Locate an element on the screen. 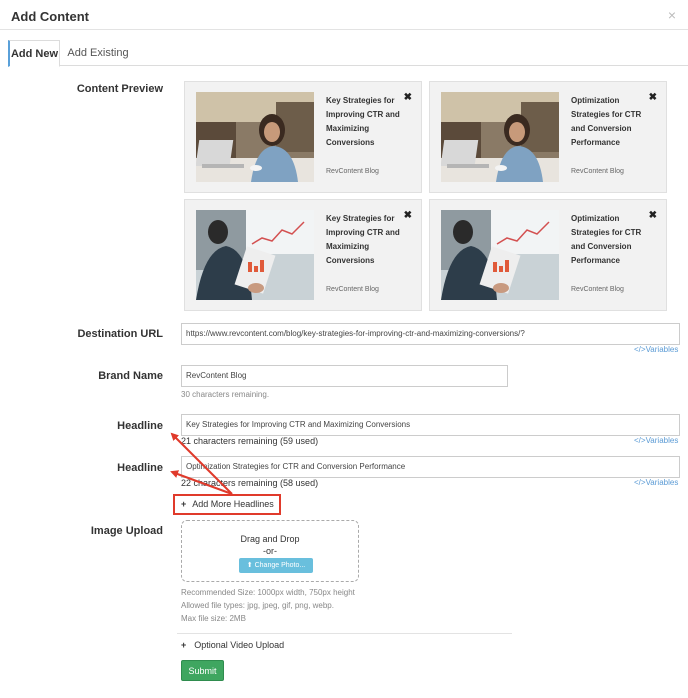  modal-header: Add Content × is located at coordinates (344, 15).